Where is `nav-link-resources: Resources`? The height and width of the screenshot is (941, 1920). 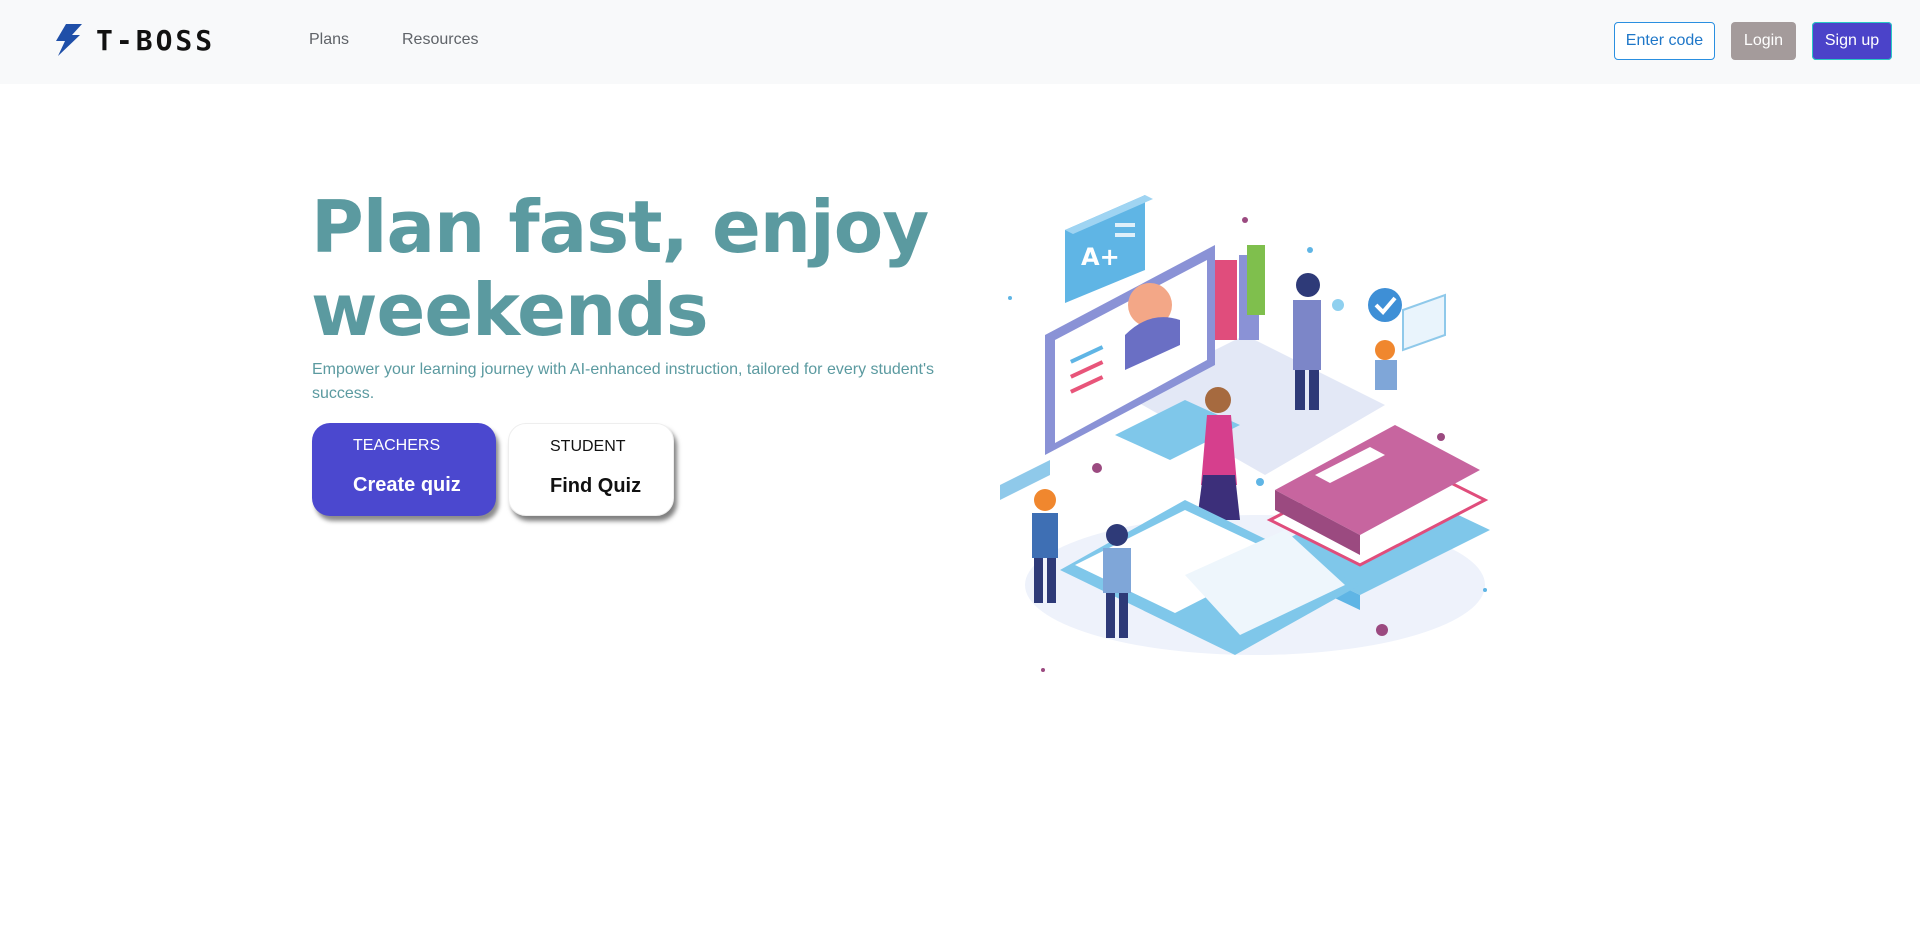
nav-link-resources: Resources is located at coordinates (440, 40).